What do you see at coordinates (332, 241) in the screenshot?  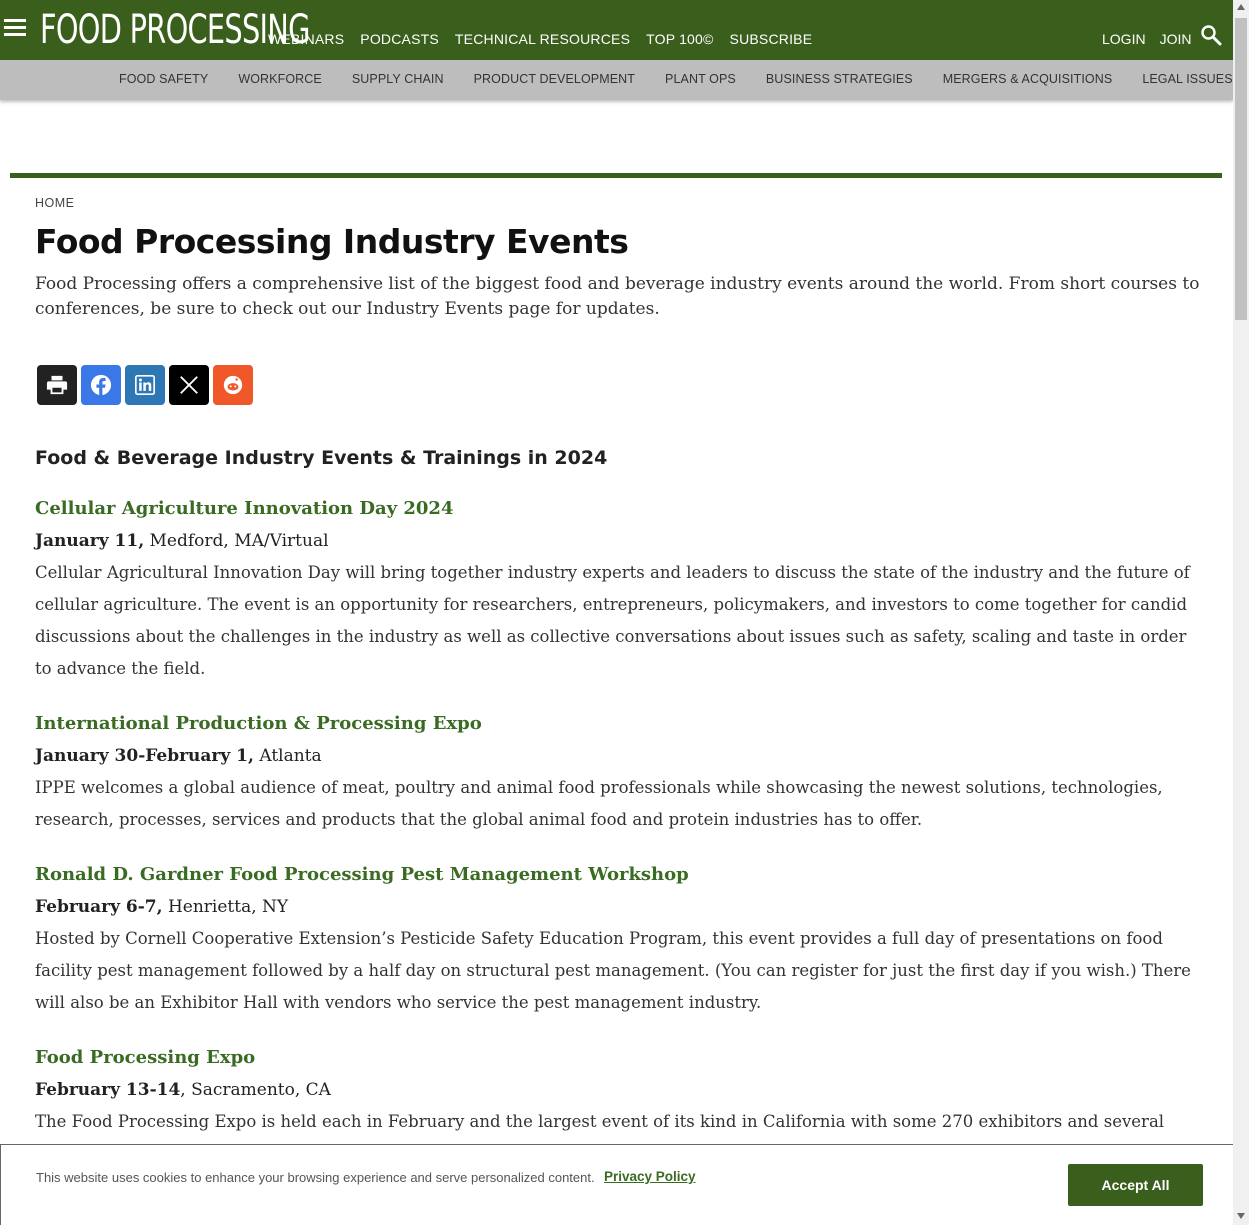 I see `page-title: Food Processing Industry Events` at bounding box center [332, 241].